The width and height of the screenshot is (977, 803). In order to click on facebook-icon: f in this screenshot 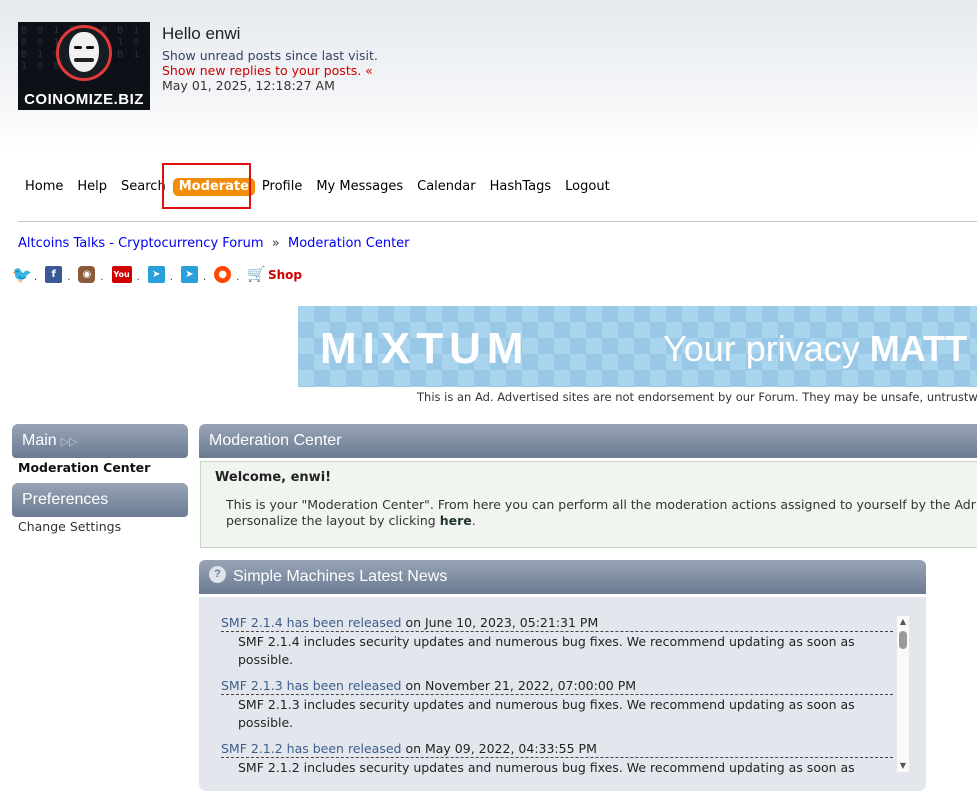, I will do `click(54, 274)`.